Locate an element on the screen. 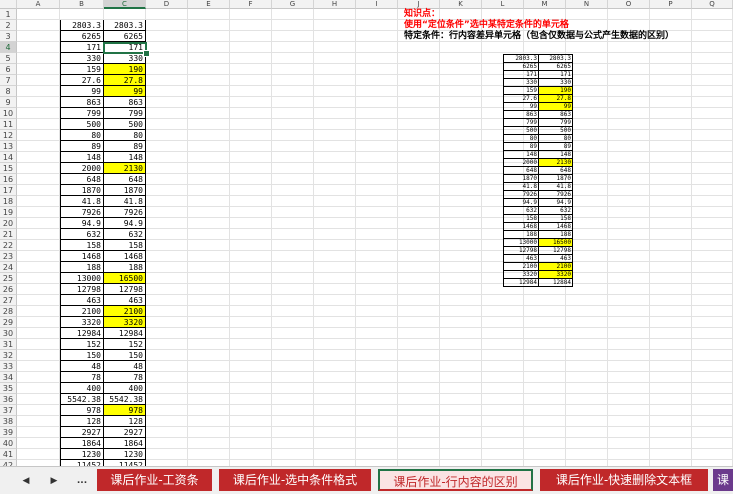  row-header-32: 32 is located at coordinates (8, 355).